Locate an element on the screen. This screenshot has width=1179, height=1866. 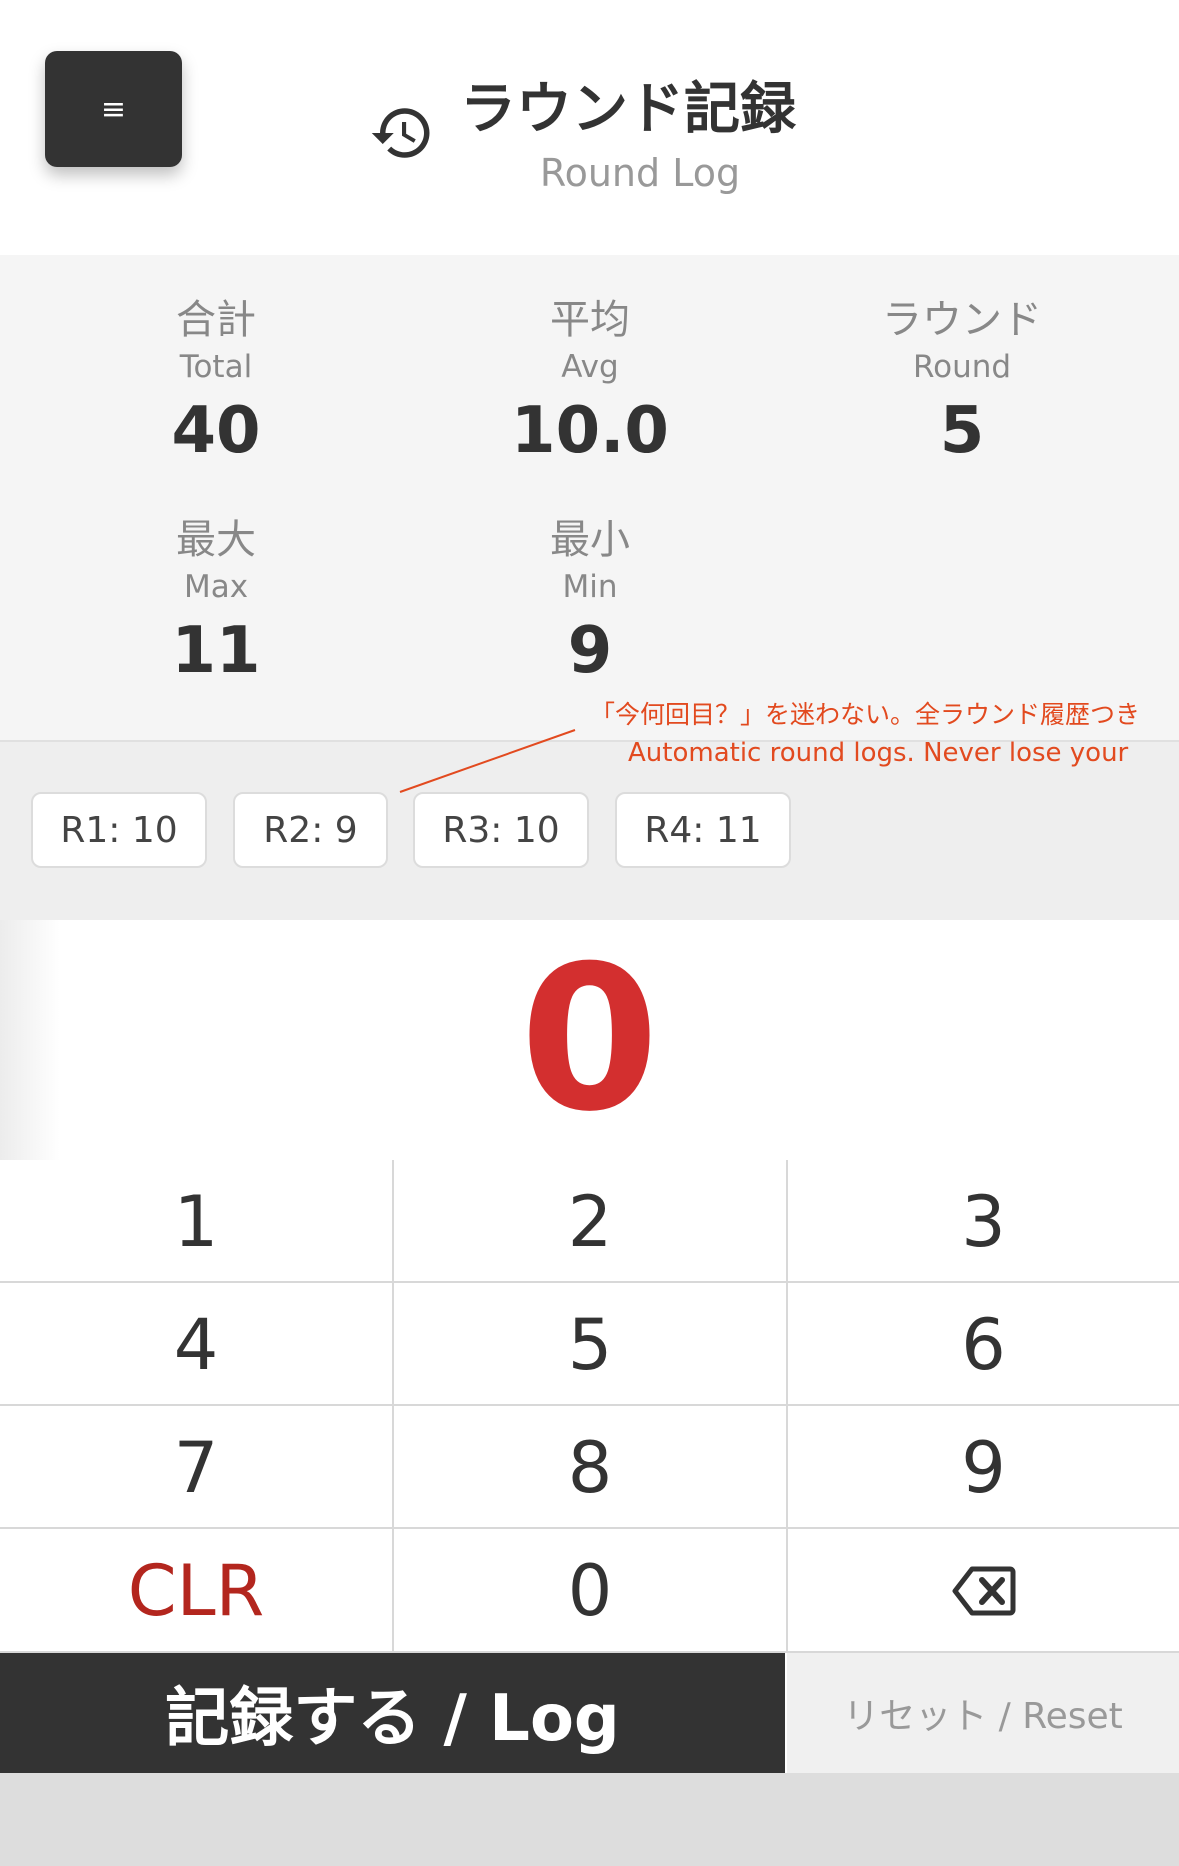
key-8: 8 is located at coordinates (590, 1467).